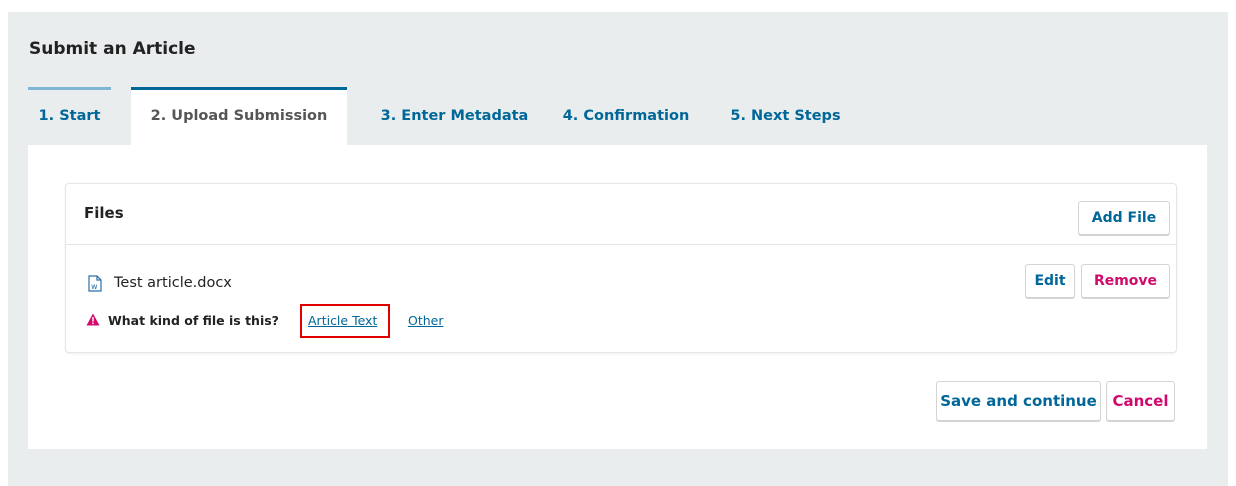  Describe the element at coordinates (1125, 281) in the screenshot. I see `remove-file-button: Remove` at that location.